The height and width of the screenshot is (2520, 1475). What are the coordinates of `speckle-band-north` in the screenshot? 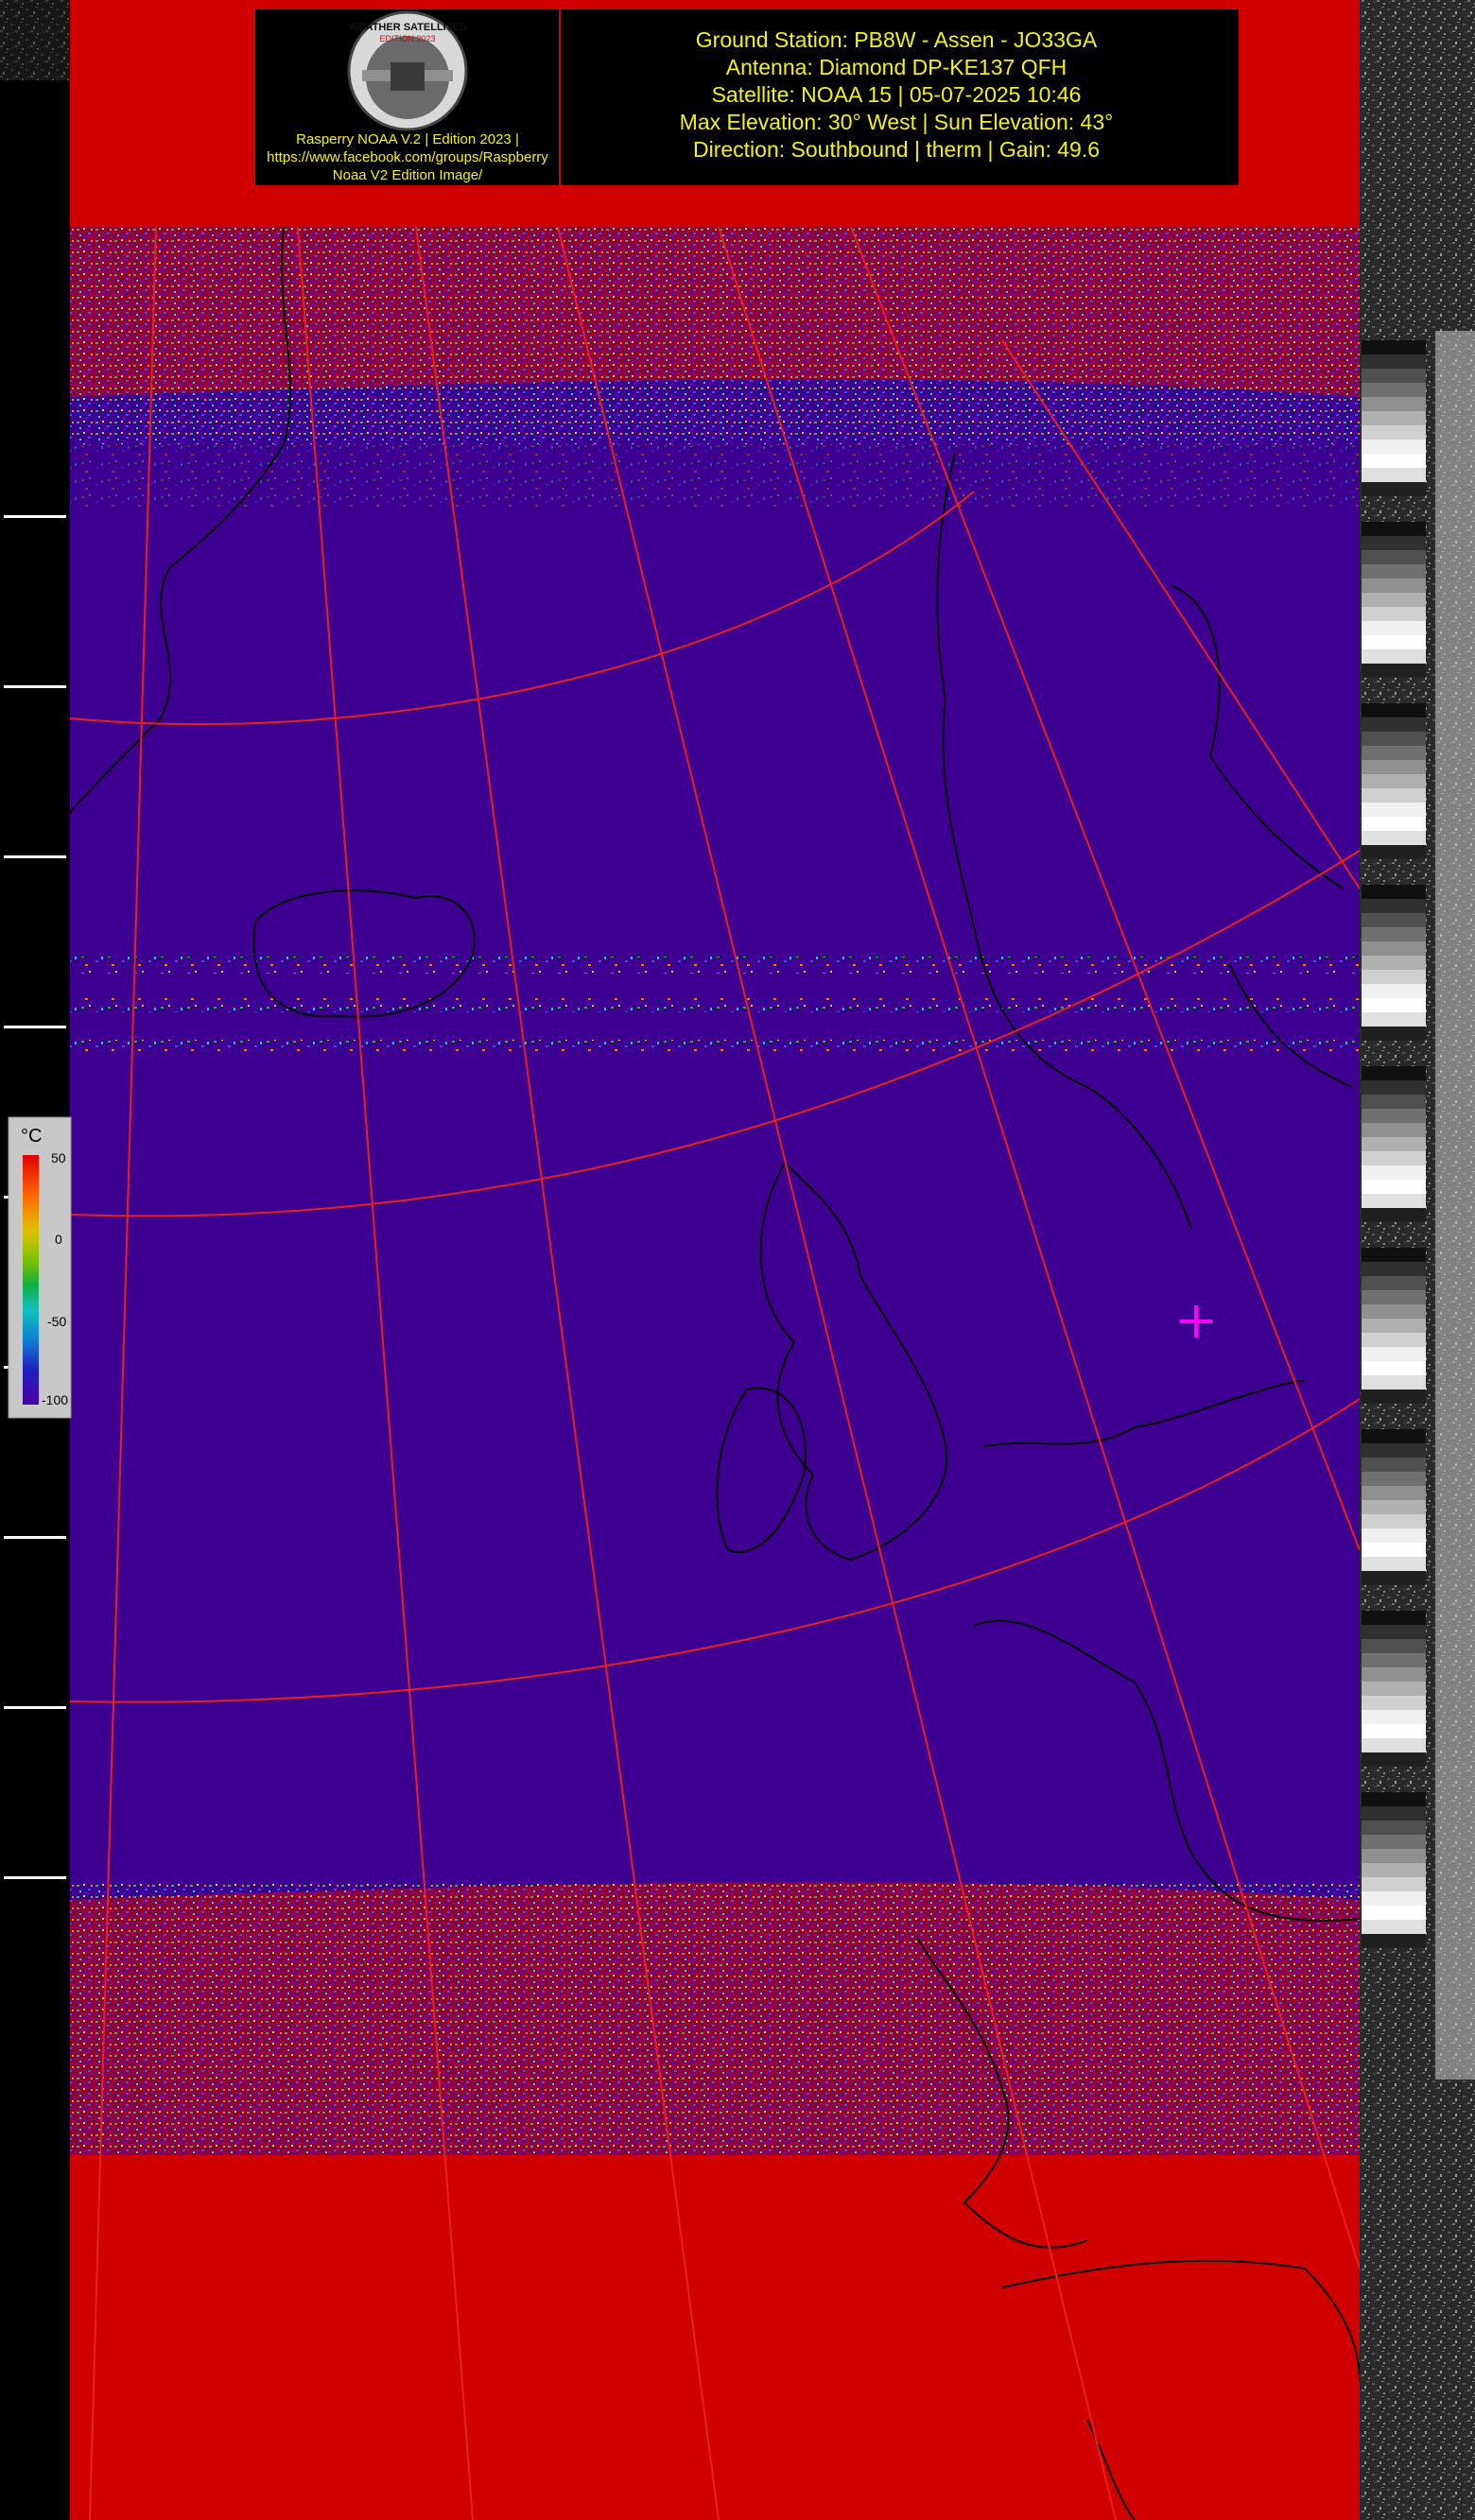 It's located at (715, 335).